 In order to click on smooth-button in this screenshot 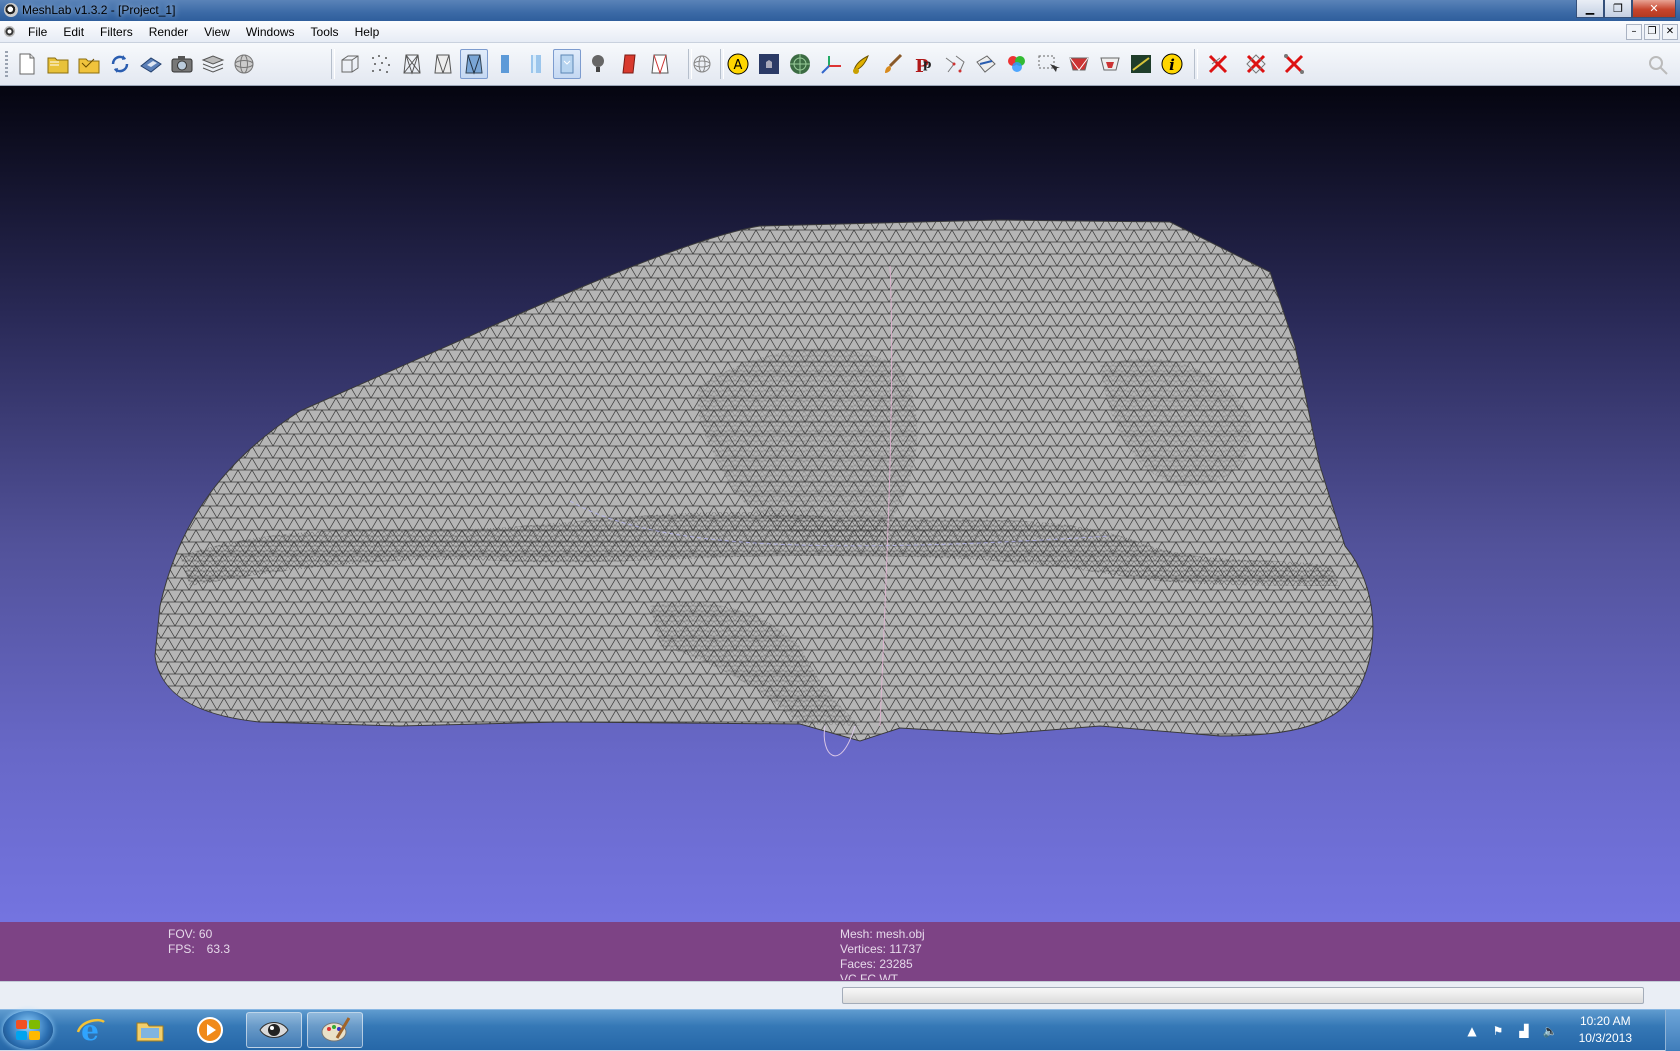, I will do `click(536, 64)`.